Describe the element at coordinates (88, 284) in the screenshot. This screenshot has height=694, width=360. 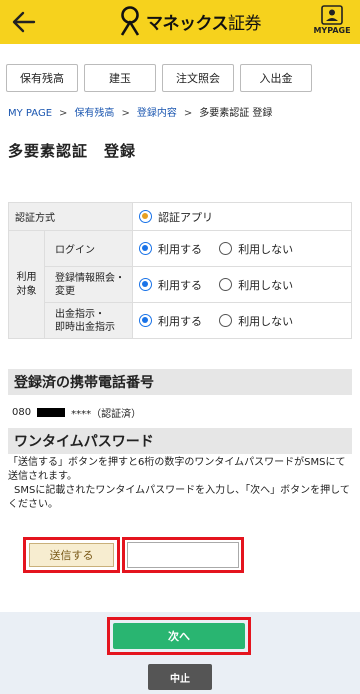
I see `row-label-info: 登録情報照会・ 変更` at that location.